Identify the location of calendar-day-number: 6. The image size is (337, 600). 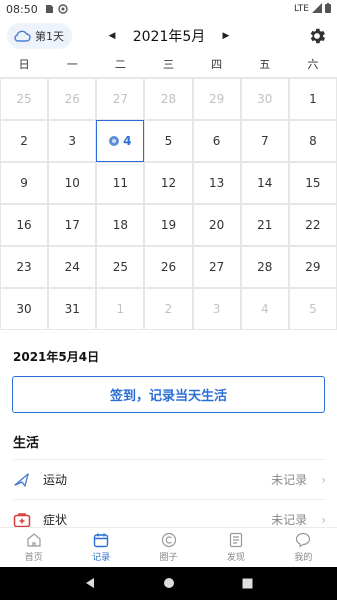
(216, 141).